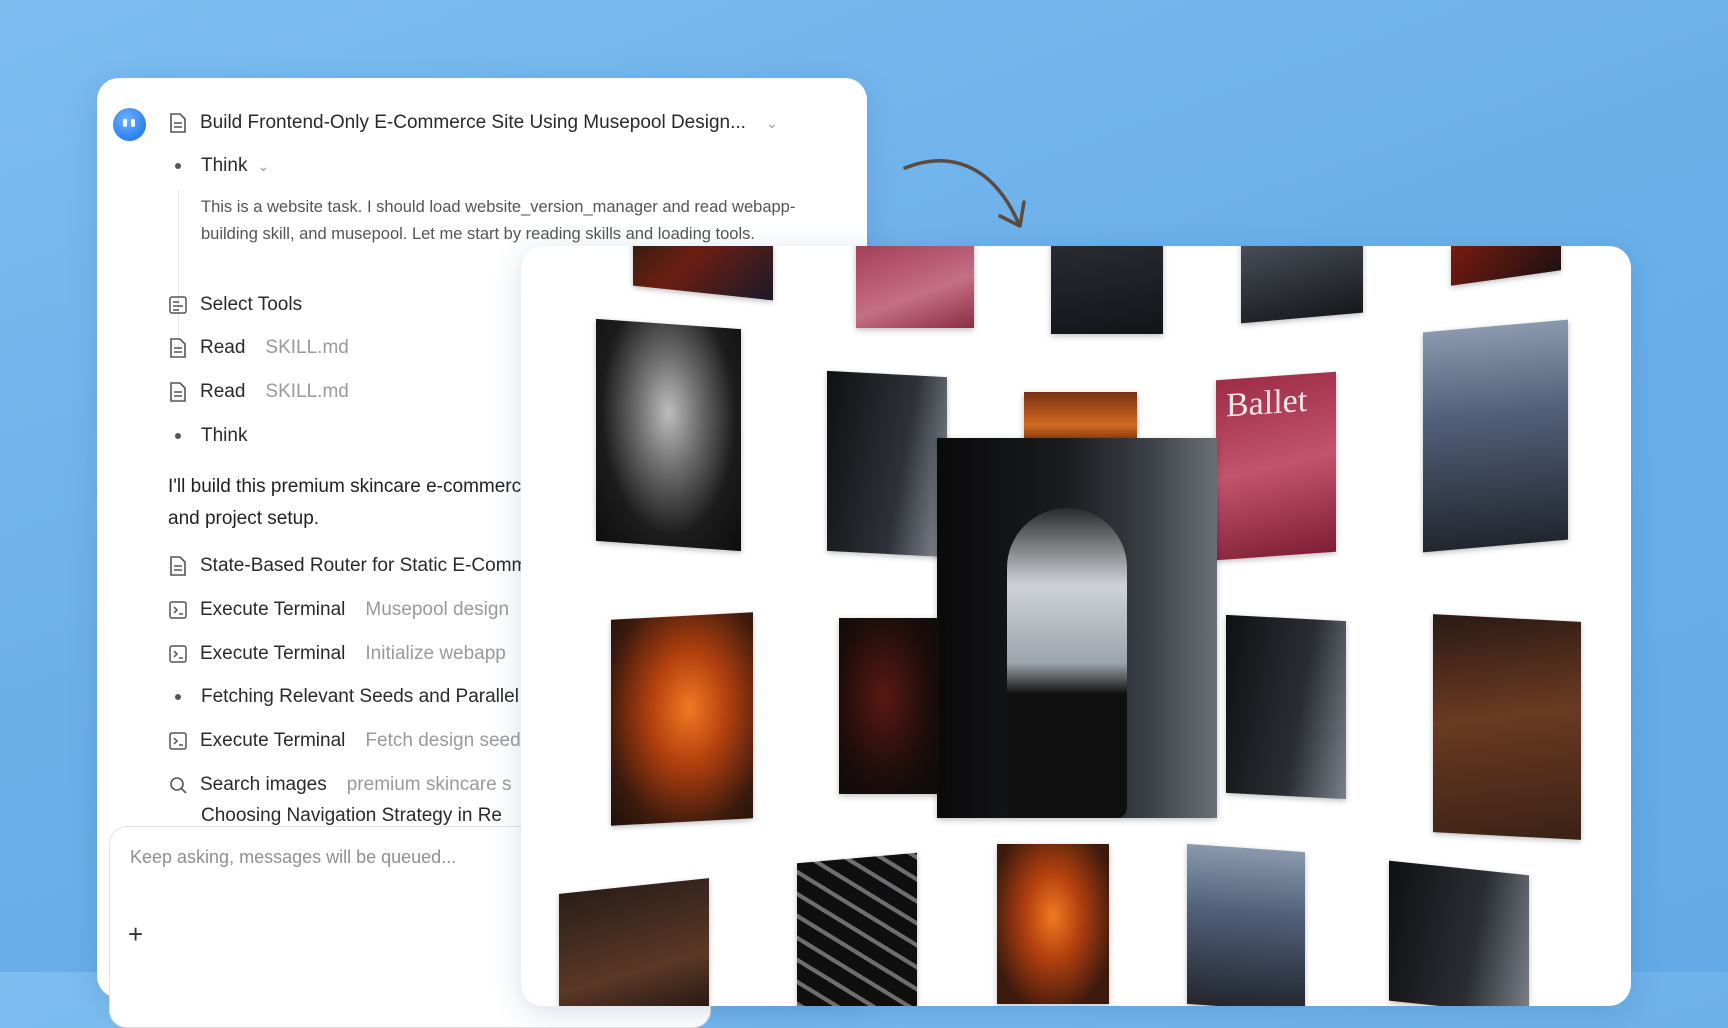 This screenshot has width=1728, height=1028. Describe the element at coordinates (263, 784) in the screenshot. I see `action-label: Search images` at that location.